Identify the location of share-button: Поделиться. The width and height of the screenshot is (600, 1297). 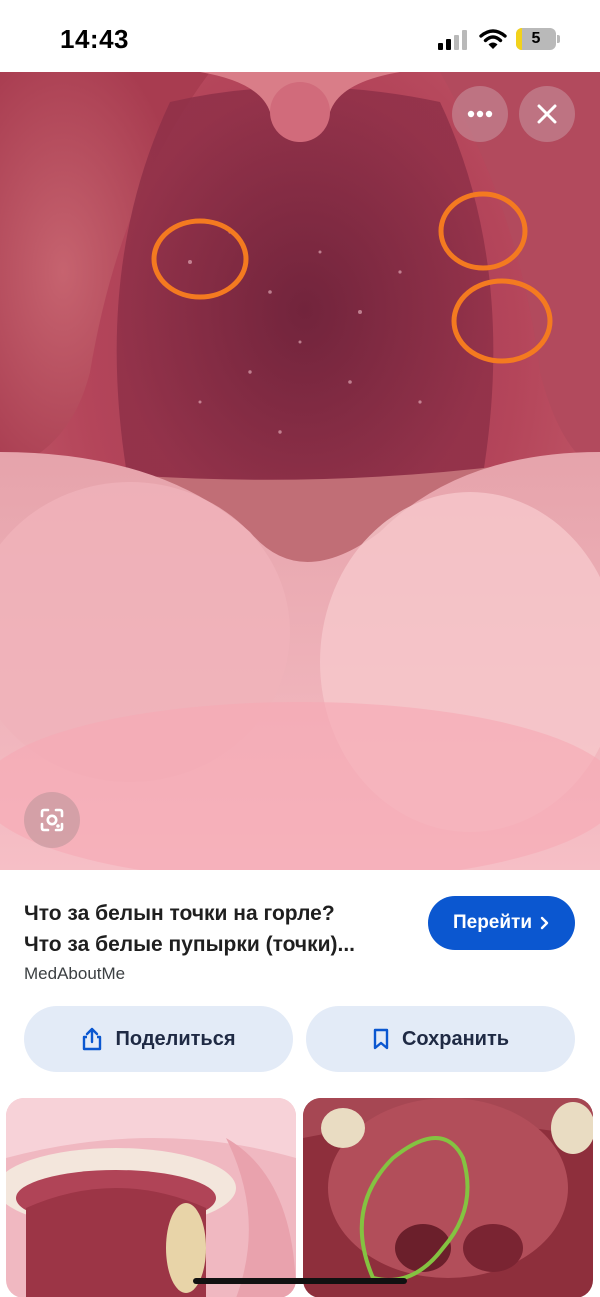
(158, 1039).